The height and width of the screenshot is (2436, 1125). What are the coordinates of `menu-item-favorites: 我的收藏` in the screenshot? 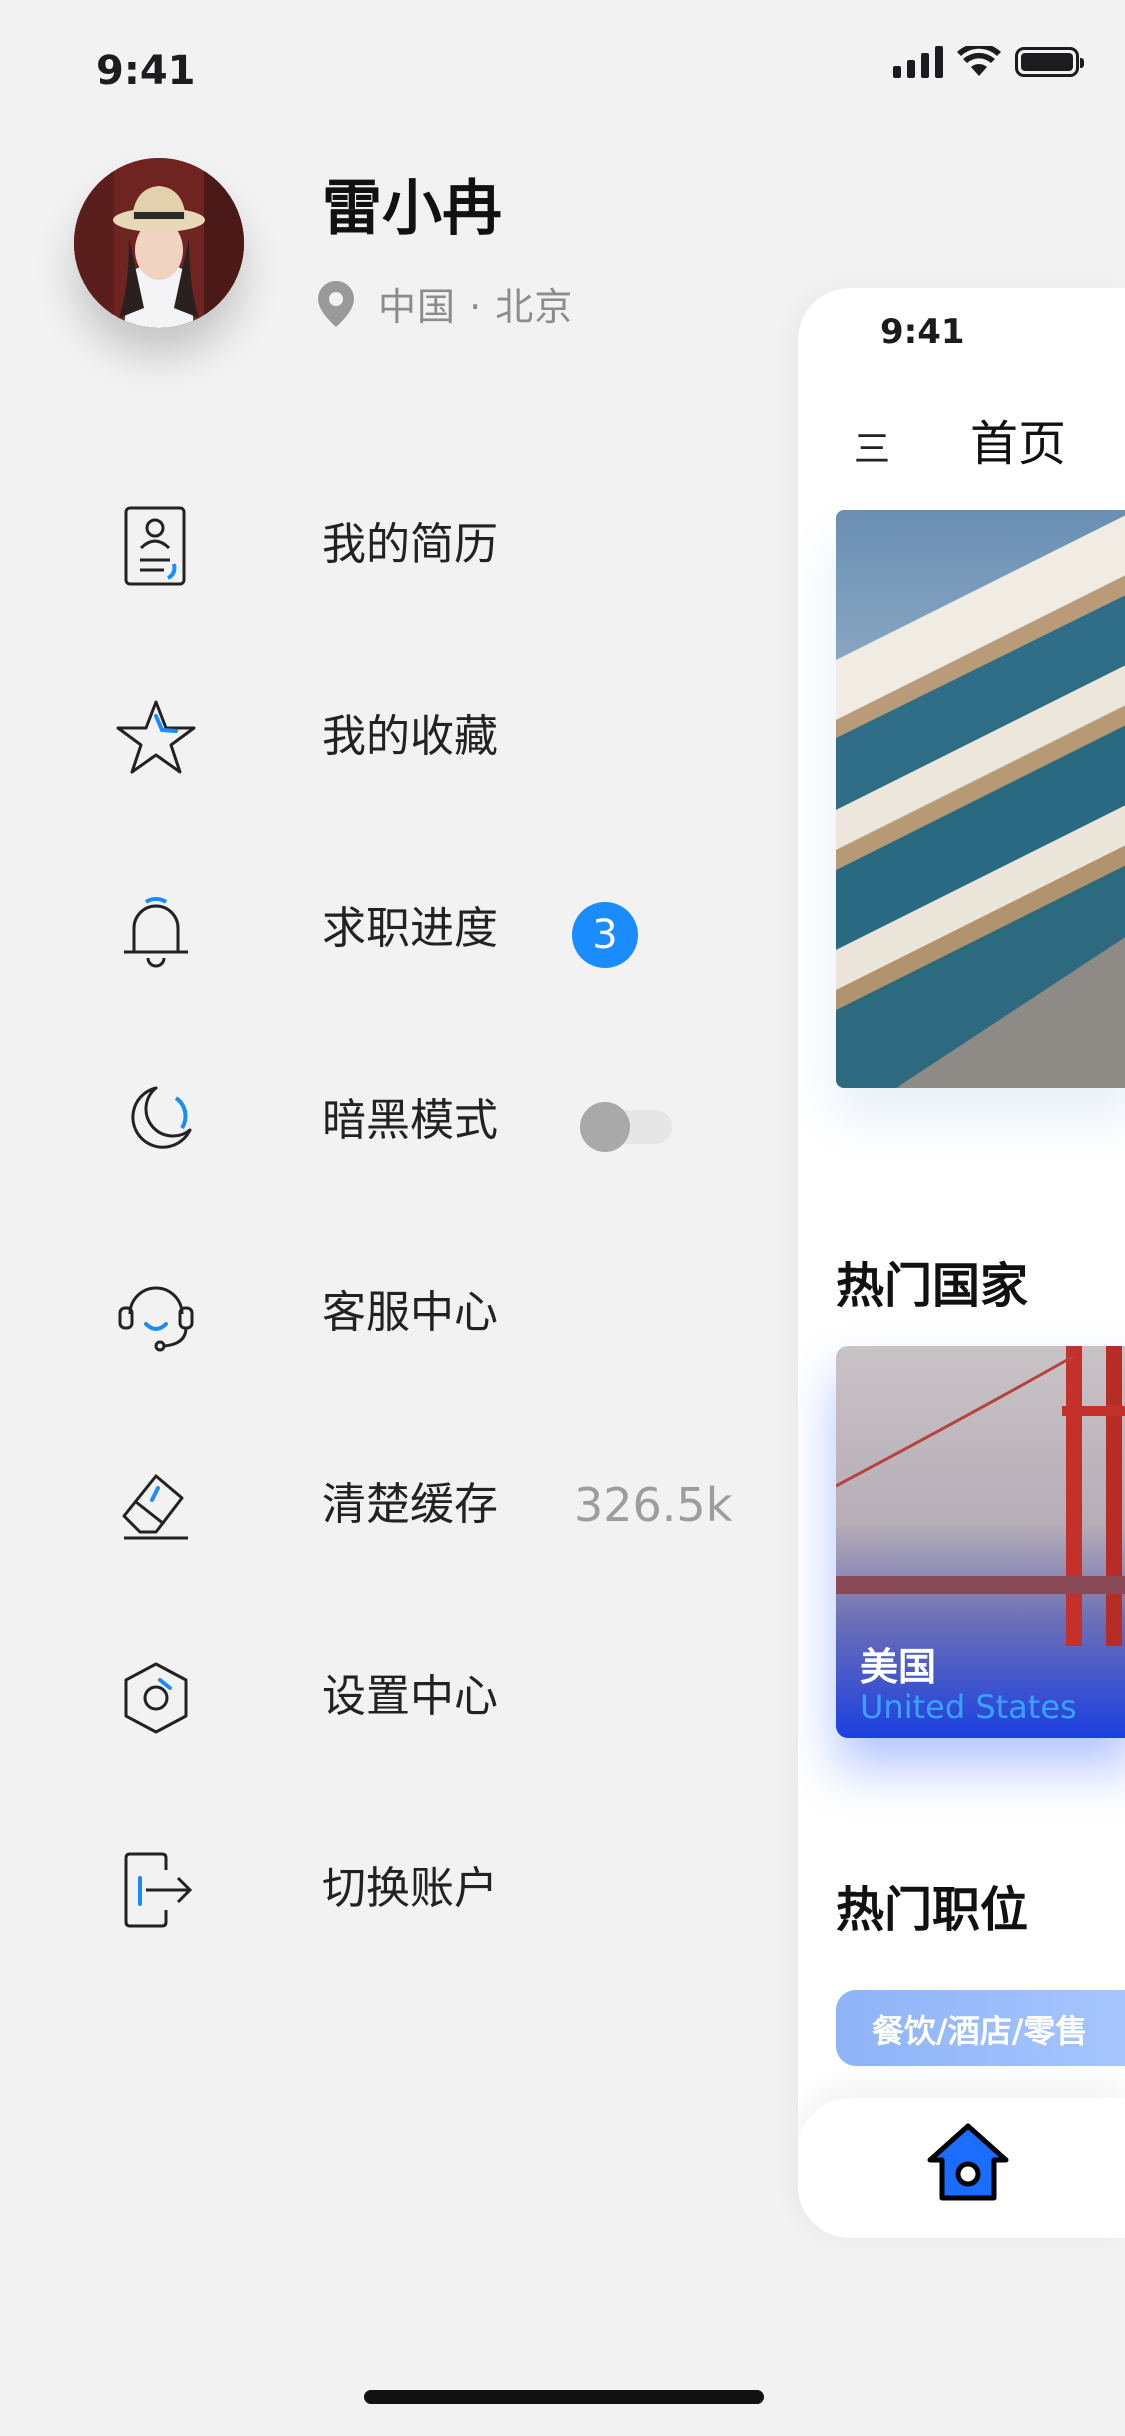 It's located at (390, 731).